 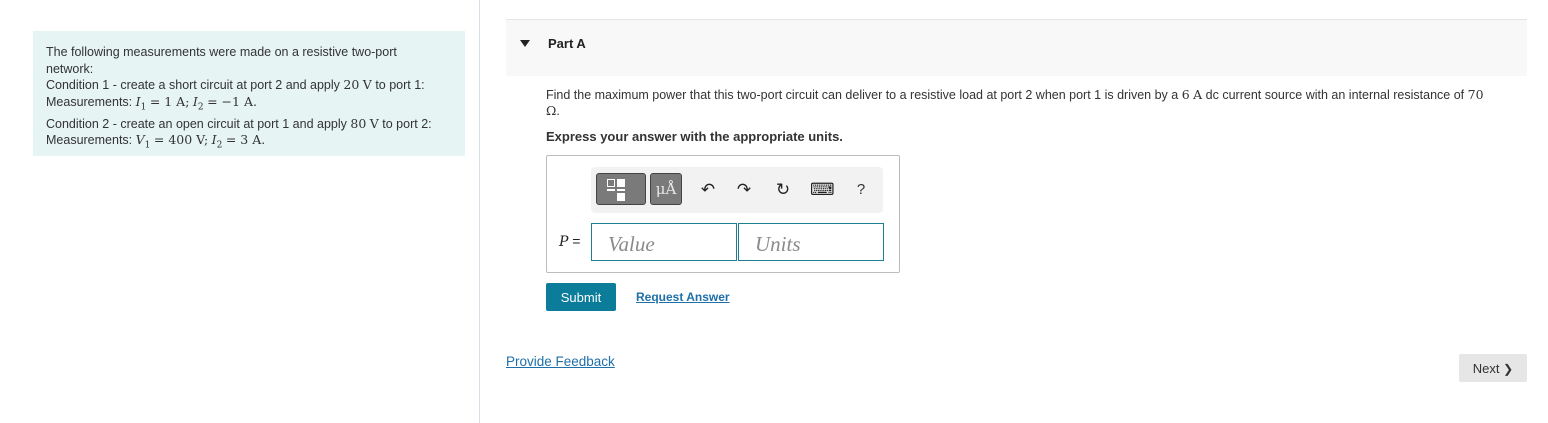 I want to click on part-header: Part A, so click(x=1016, y=47).